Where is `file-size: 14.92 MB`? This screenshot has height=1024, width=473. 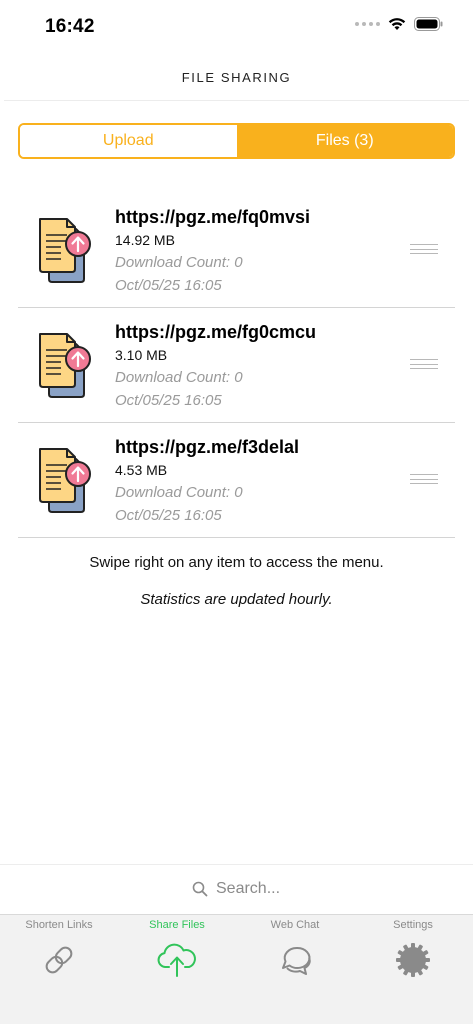 file-size: 14.92 MB is located at coordinates (145, 240).